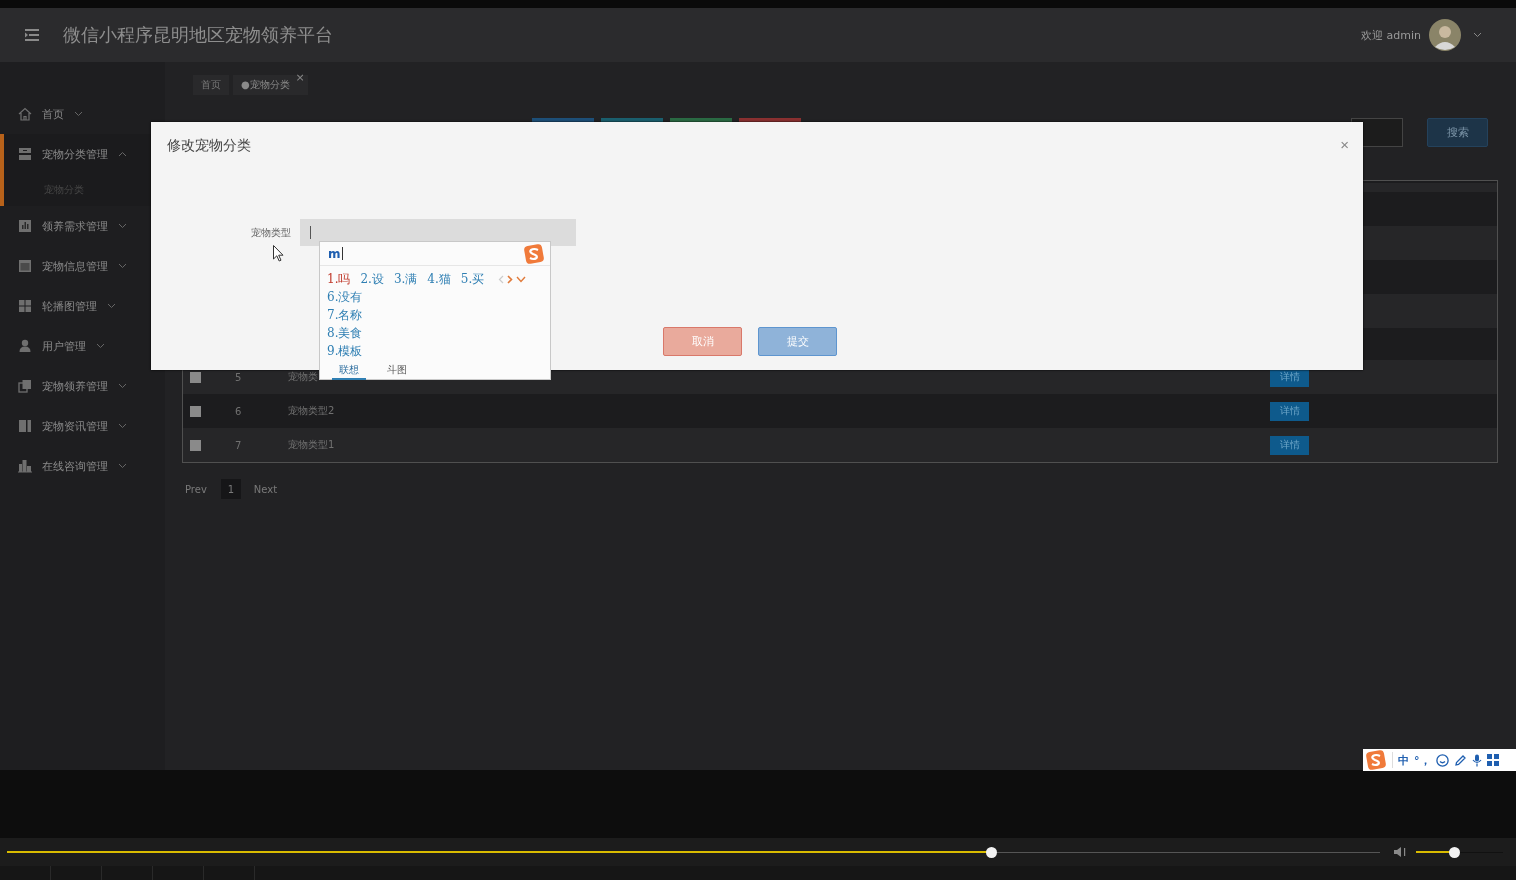  What do you see at coordinates (372, 279) in the screenshot?
I see `candidate-item: 2.设` at bounding box center [372, 279].